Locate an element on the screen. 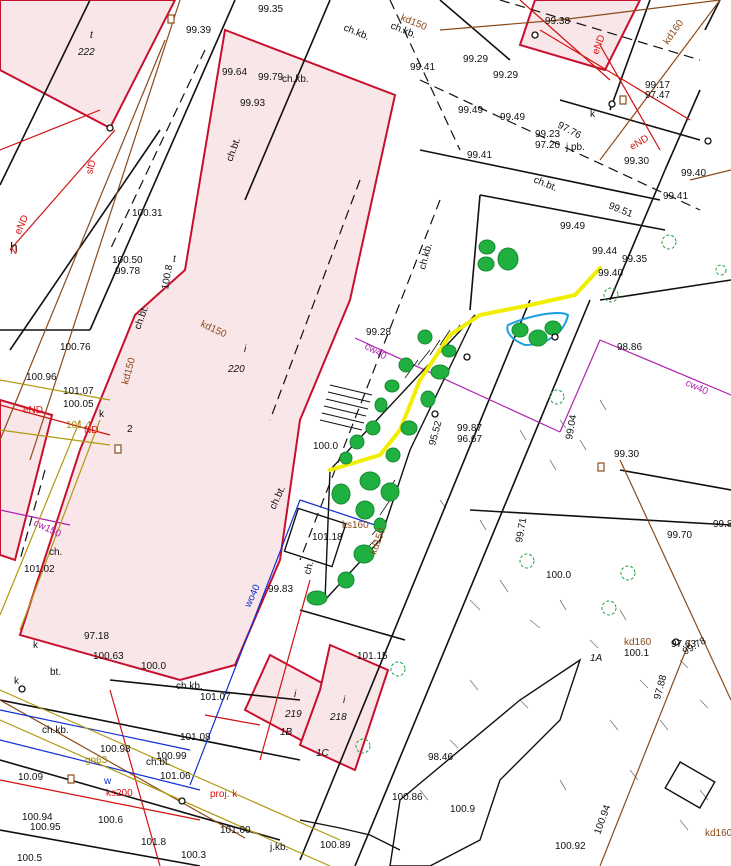 The width and height of the screenshot is (731, 866). map-label: 101.08 is located at coordinates (195, 737).